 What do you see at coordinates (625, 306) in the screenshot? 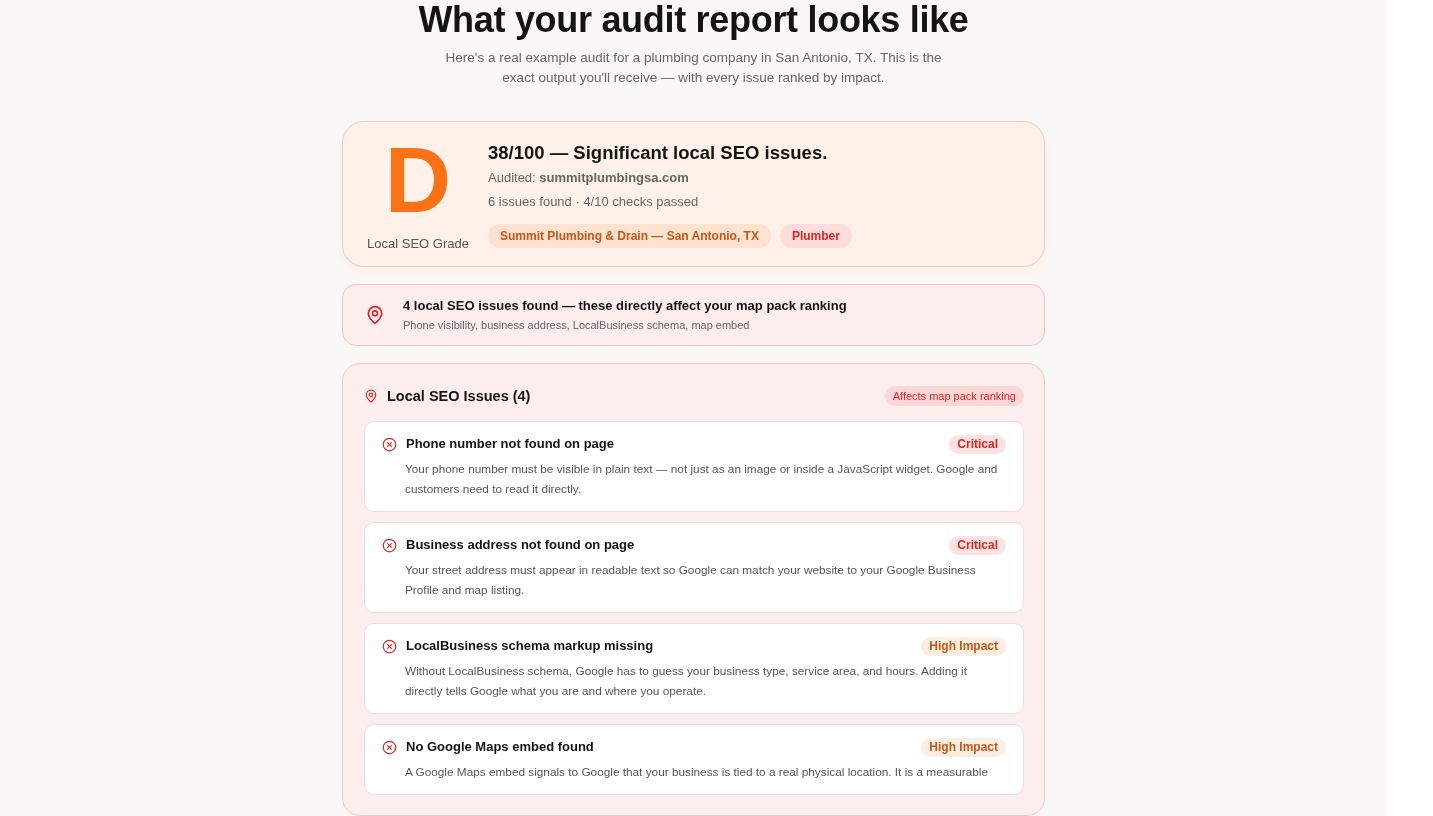
I see `alert-title: 4 local SEO issues found — these directly affect your map pack ranking` at bounding box center [625, 306].